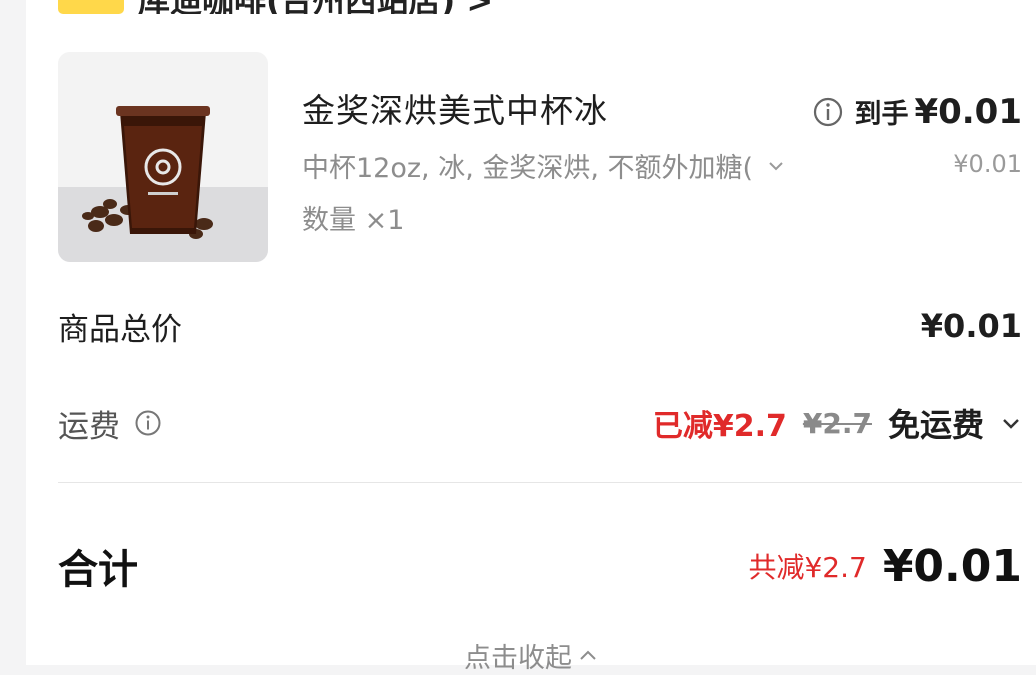  I want to click on shipping-original: ¥2.7, so click(837, 423).